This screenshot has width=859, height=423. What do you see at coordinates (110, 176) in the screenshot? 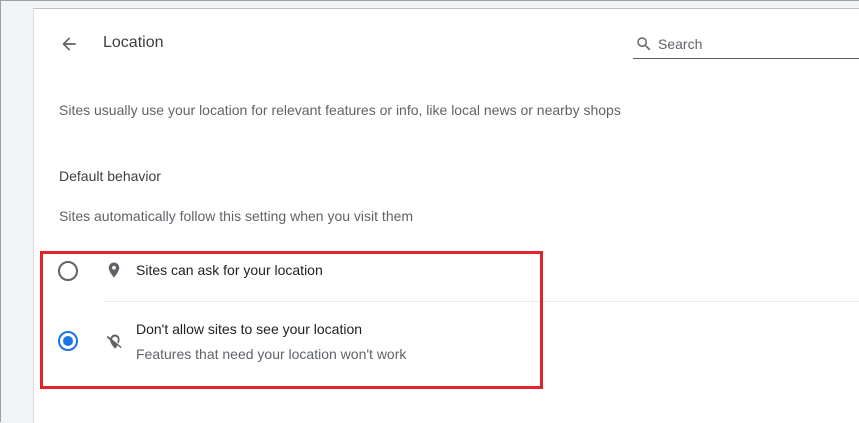
I see `section-heading: Default behavior` at bounding box center [110, 176].